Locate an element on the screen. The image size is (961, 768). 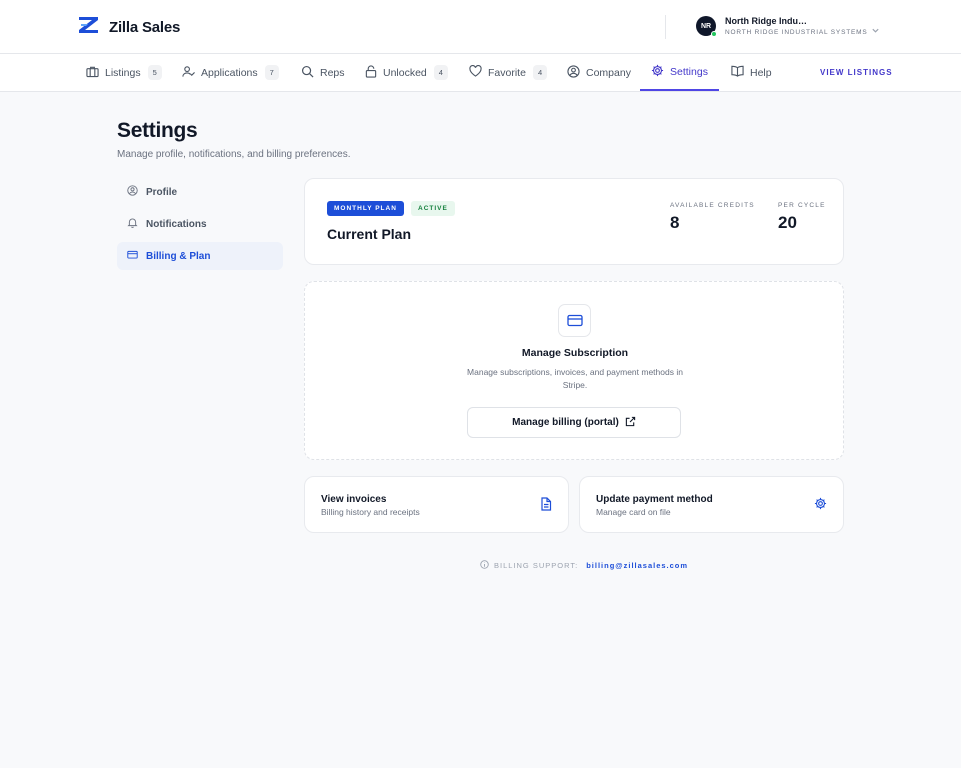
nav-applications: Applications 7 is located at coordinates (230, 72).